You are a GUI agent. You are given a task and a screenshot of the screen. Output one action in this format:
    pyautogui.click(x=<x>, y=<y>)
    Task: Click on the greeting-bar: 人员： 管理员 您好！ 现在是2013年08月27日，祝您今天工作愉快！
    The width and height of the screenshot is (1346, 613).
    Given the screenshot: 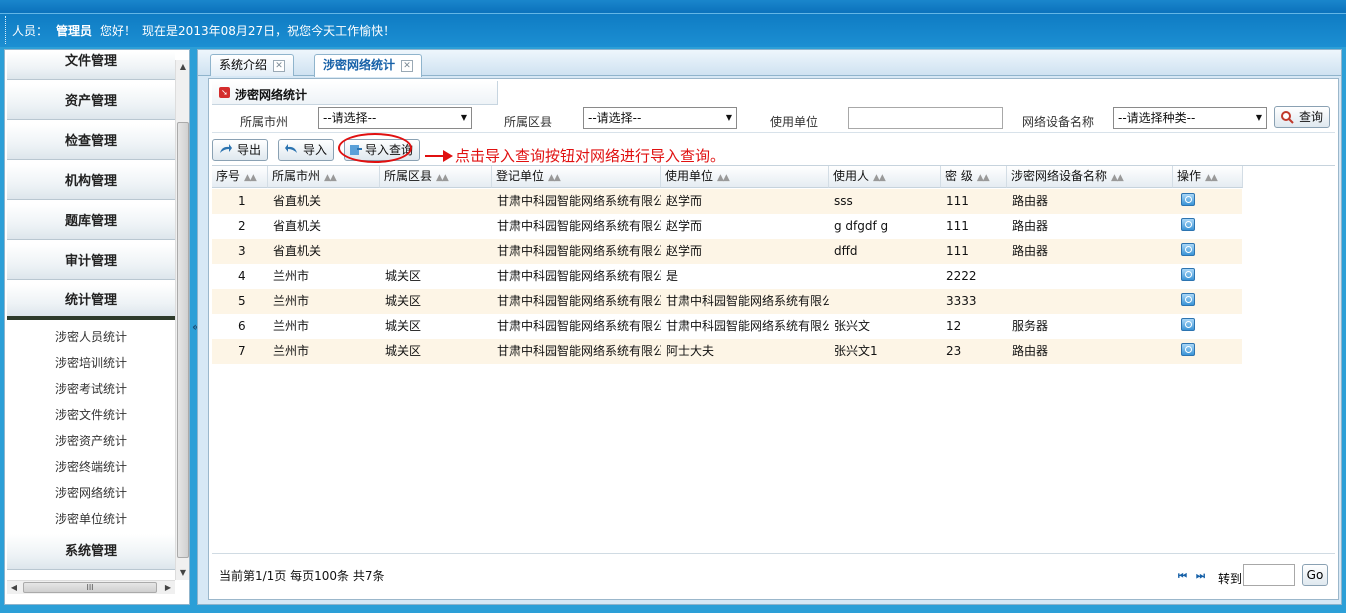 What is the action you would take?
    pyautogui.click(x=673, y=30)
    